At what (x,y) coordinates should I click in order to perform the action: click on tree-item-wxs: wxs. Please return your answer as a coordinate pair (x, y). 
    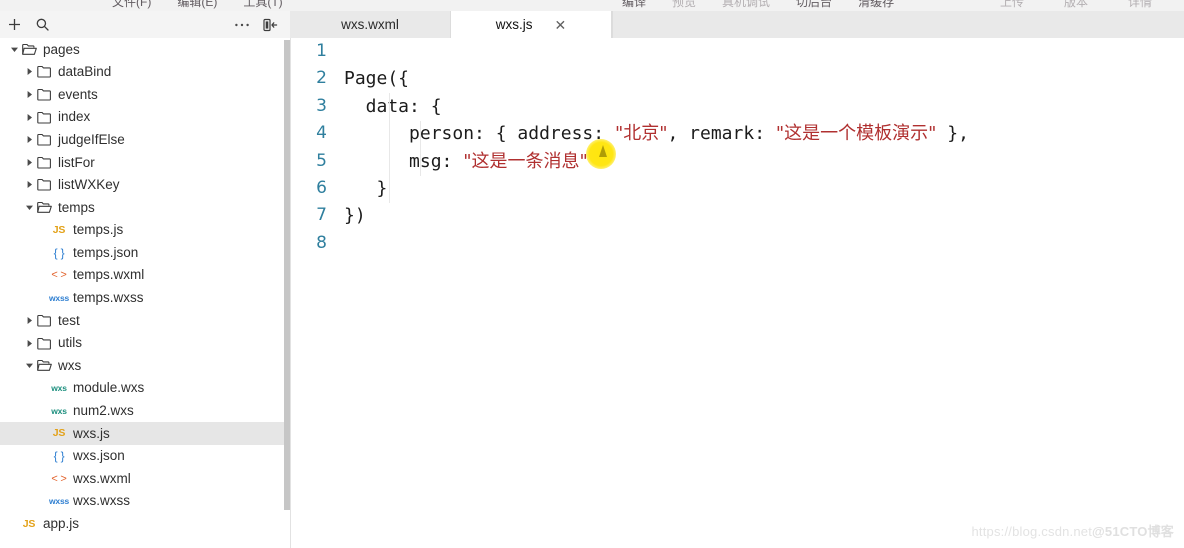
    Looking at the image, I should click on (142, 365).